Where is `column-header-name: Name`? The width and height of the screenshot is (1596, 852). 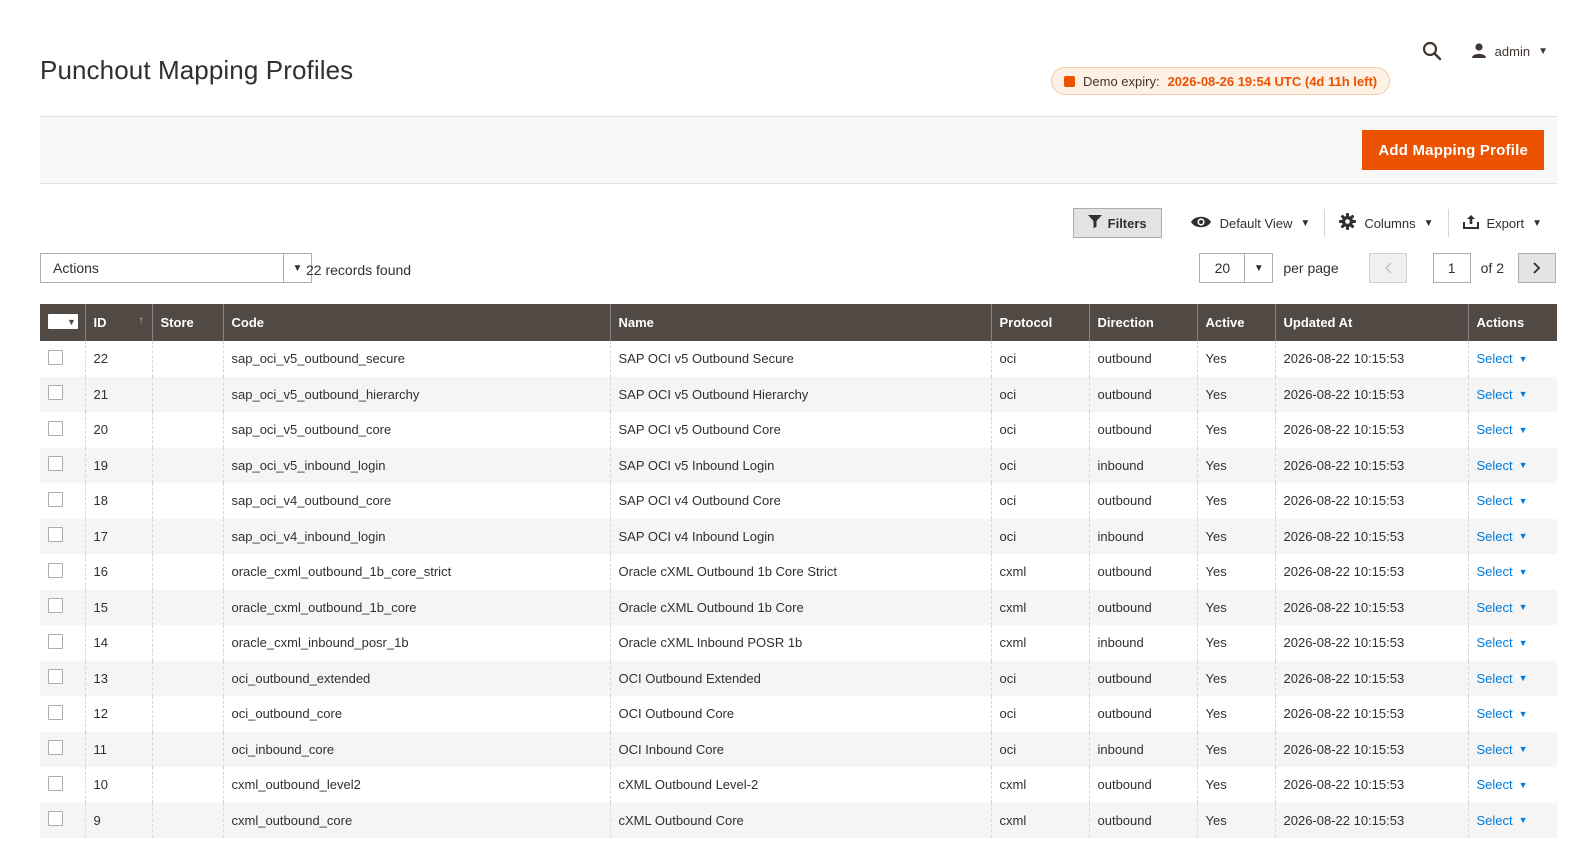 column-header-name: Name is located at coordinates (800, 322).